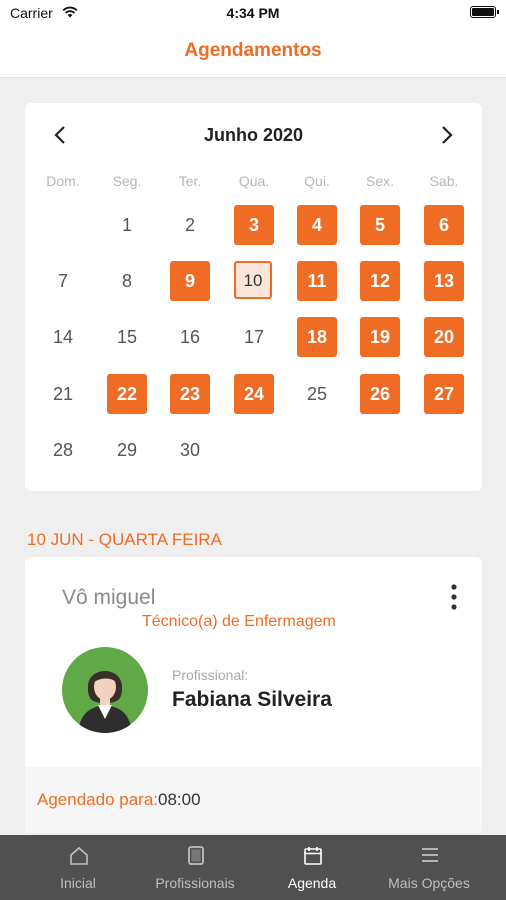  I want to click on weekday-header: Dom. Seg. Ter. Qua. Qui. Sex. Sab., so click(253, 182).